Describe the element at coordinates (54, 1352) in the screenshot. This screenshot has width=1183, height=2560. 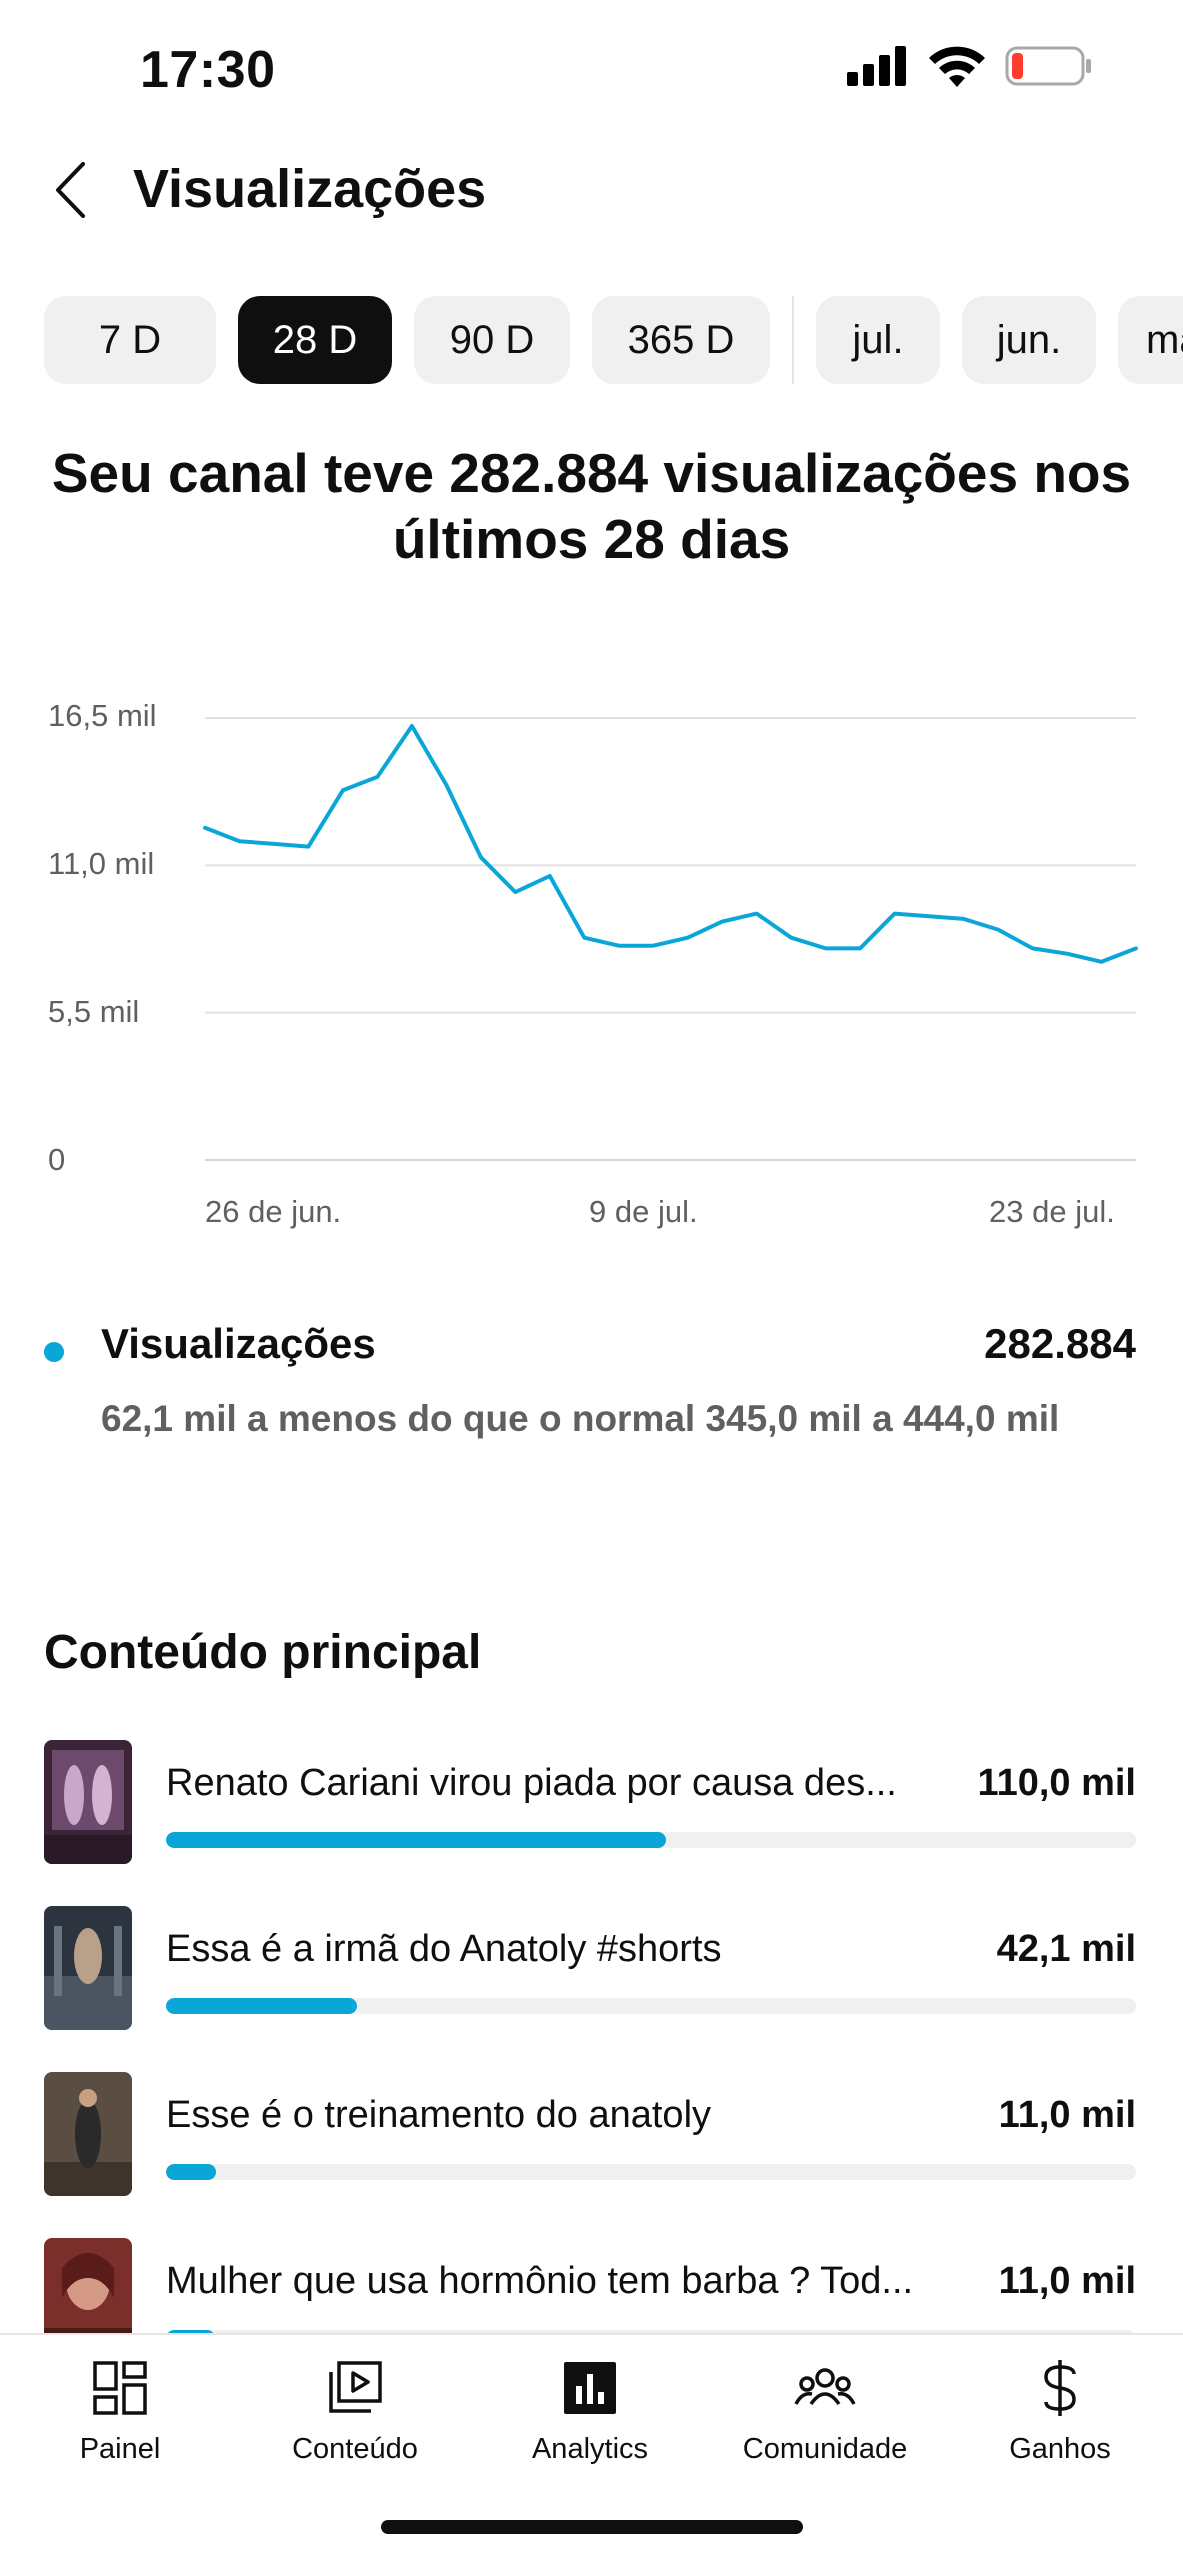
I see `legend-dot` at that location.